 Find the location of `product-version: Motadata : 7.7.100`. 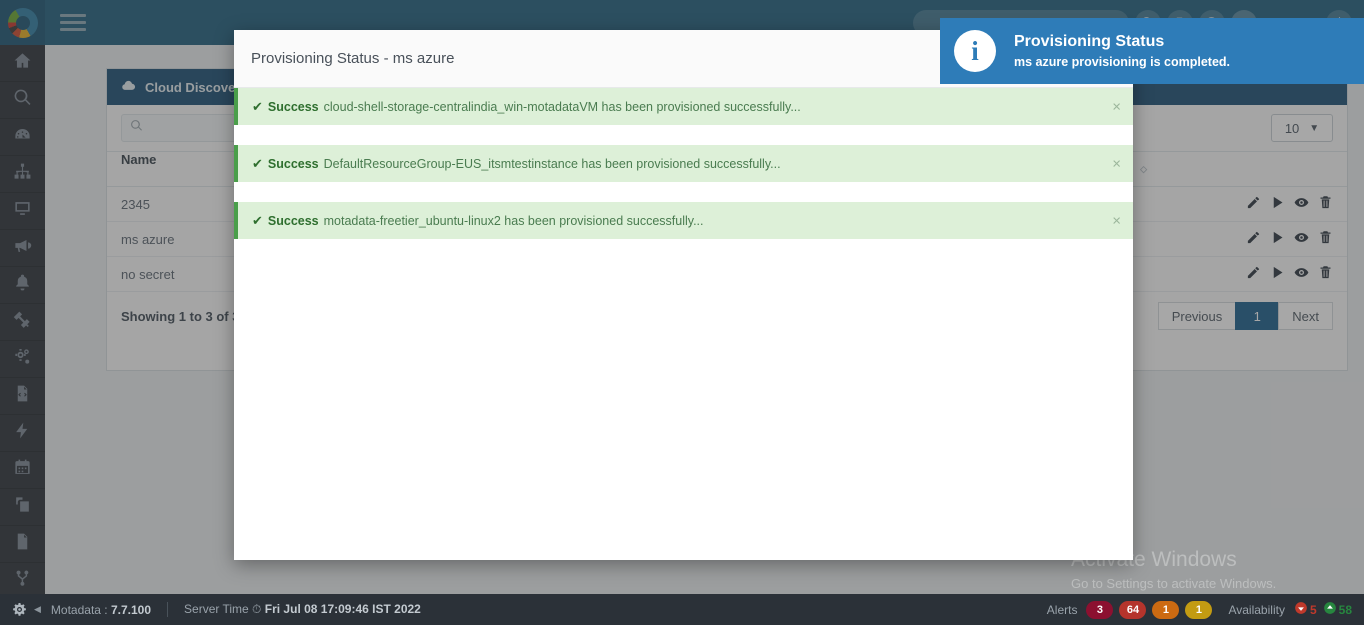

product-version: Motadata : 7.7.100 is located at coordinates (101, 609).